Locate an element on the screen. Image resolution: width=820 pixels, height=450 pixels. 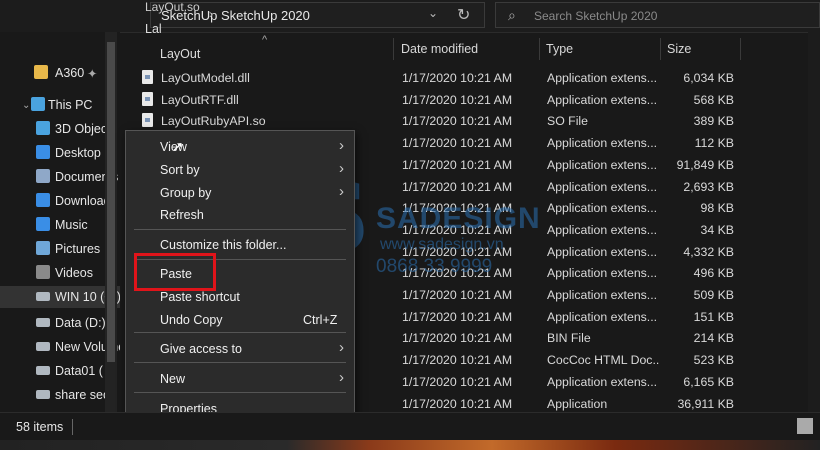
pin-icon: ✦ is located at coordinates (92, 74).